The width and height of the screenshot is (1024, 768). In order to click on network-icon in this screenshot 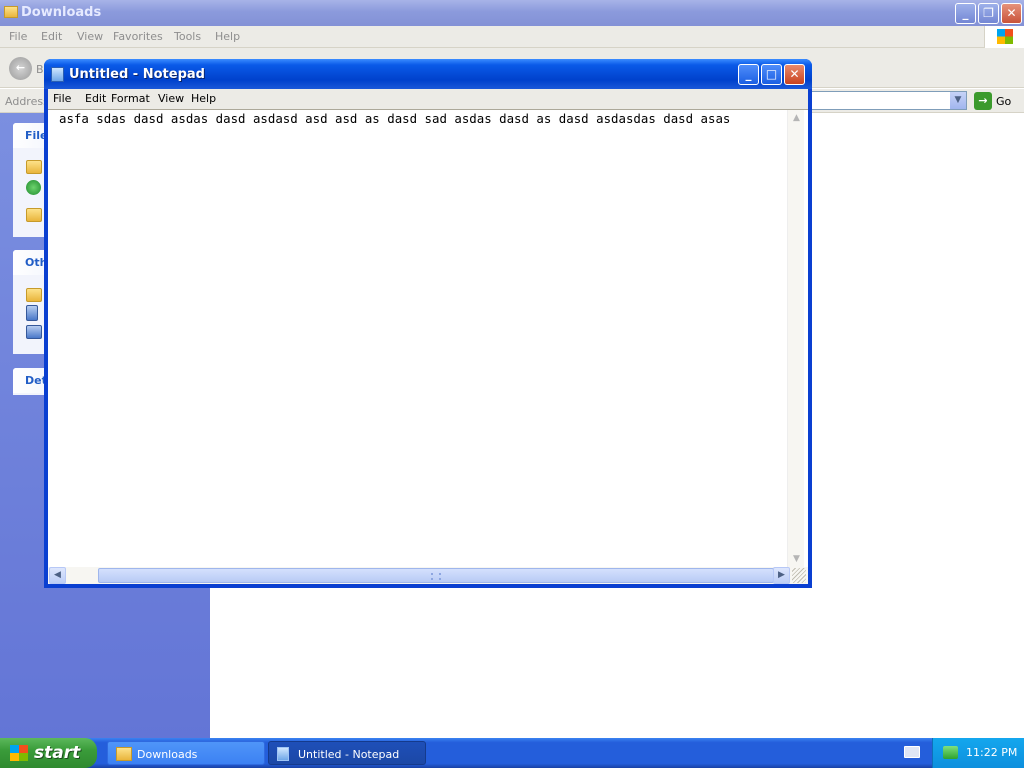, I will do `click(950, 752)`.